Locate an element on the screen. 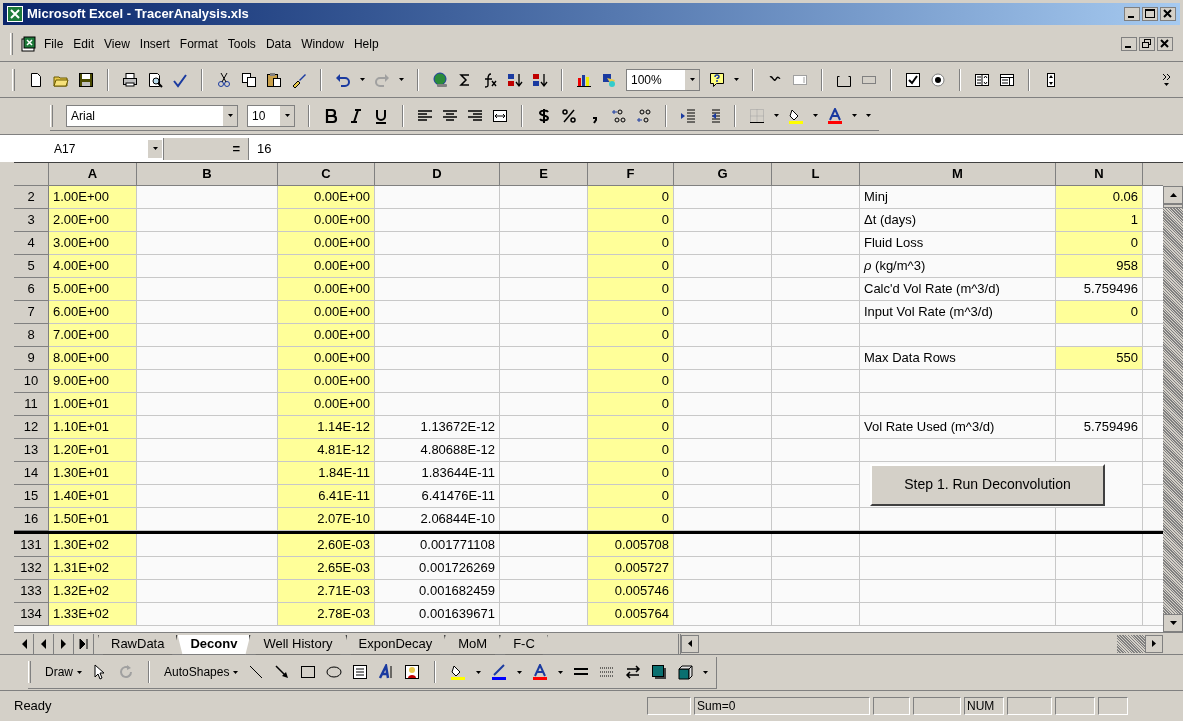 This screenshot has width=1183, height=721. table-cell: 4.80688E-12 is located at coordinates (437, 450).